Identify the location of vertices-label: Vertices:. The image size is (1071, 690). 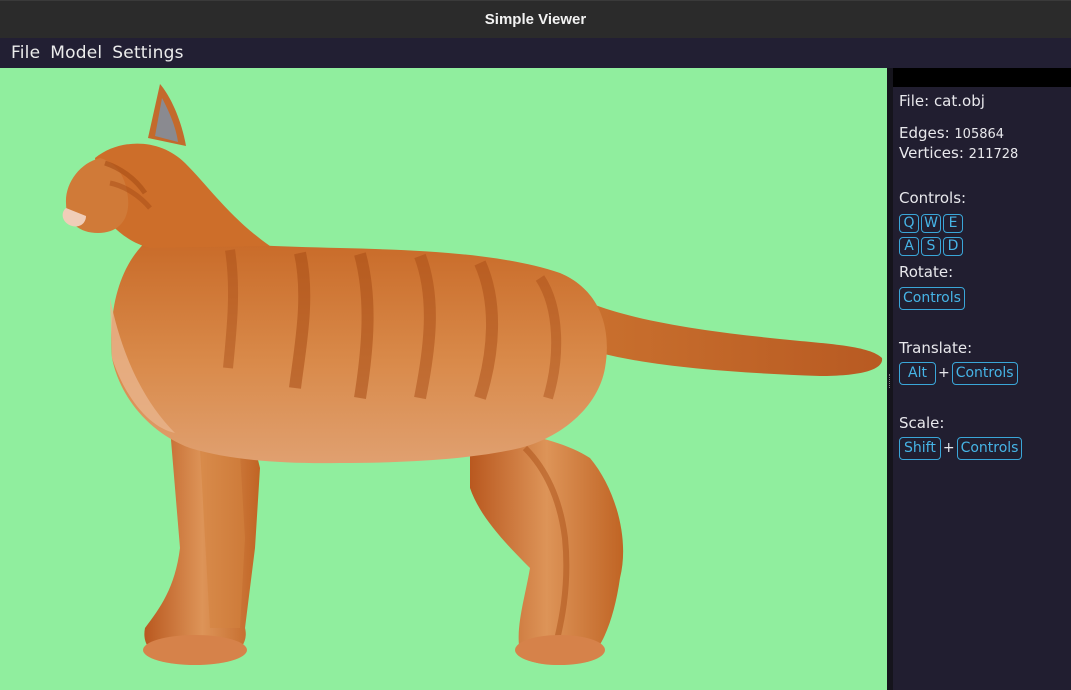
(931, 153).